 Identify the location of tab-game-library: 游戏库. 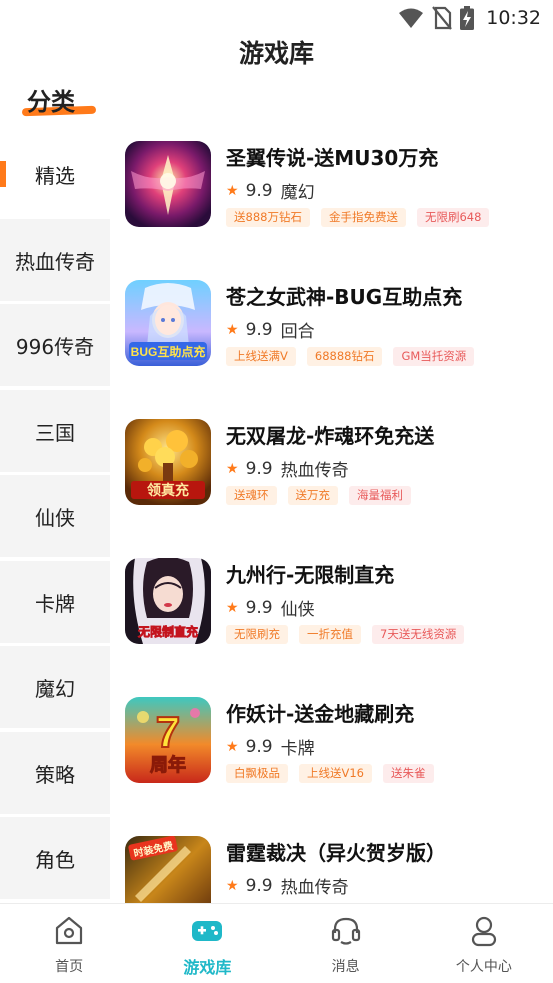
(207, 943).